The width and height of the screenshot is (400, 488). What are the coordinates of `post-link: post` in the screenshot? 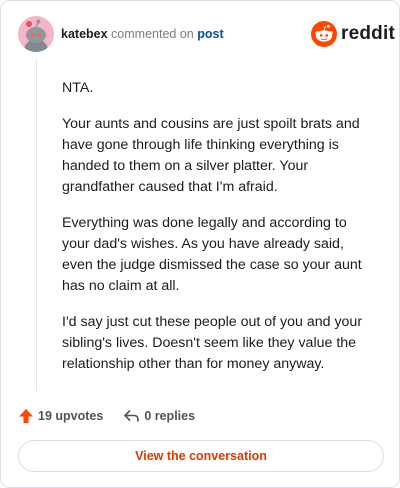 It's located at (210, 34).